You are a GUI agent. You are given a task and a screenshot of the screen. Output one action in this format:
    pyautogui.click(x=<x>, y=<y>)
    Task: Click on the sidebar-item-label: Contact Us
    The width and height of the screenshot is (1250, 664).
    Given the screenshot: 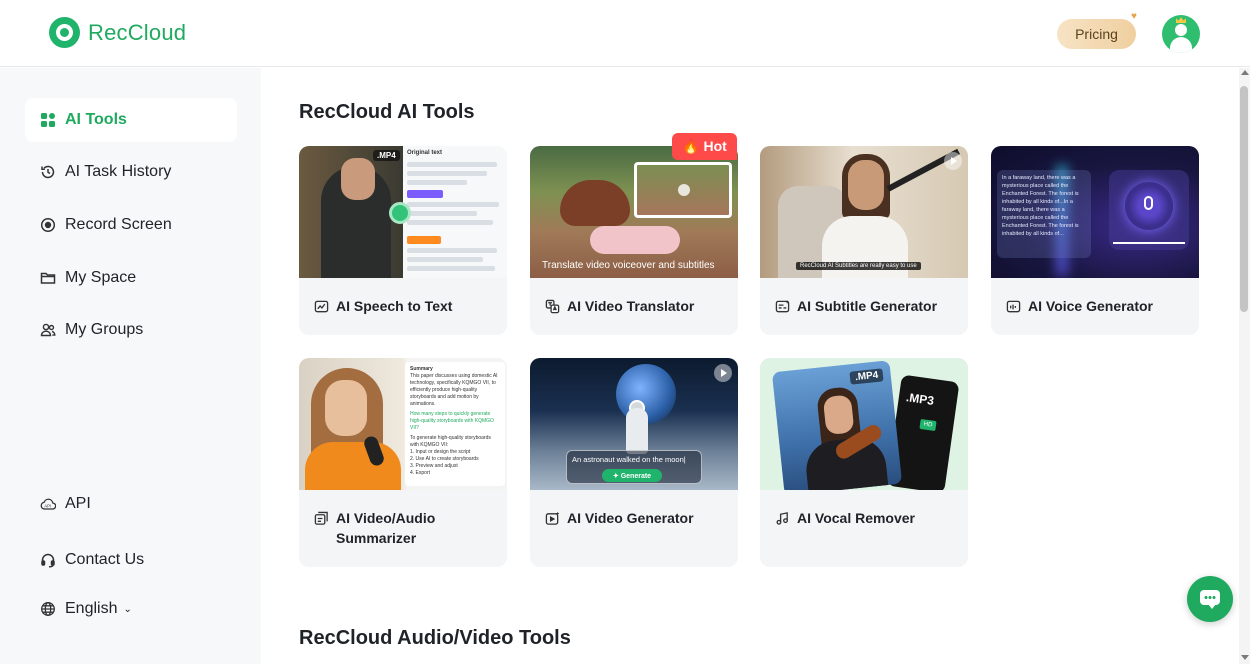 What is the action you would take?
    pyautogui.click(x=105, y=559)
    